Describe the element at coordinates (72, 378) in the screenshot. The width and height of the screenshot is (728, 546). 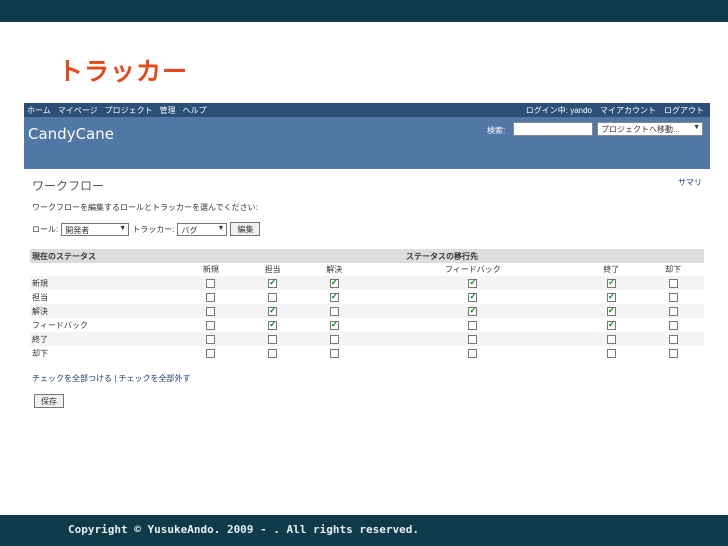
I see `check-all-link: チェックを全部つける` at that location.